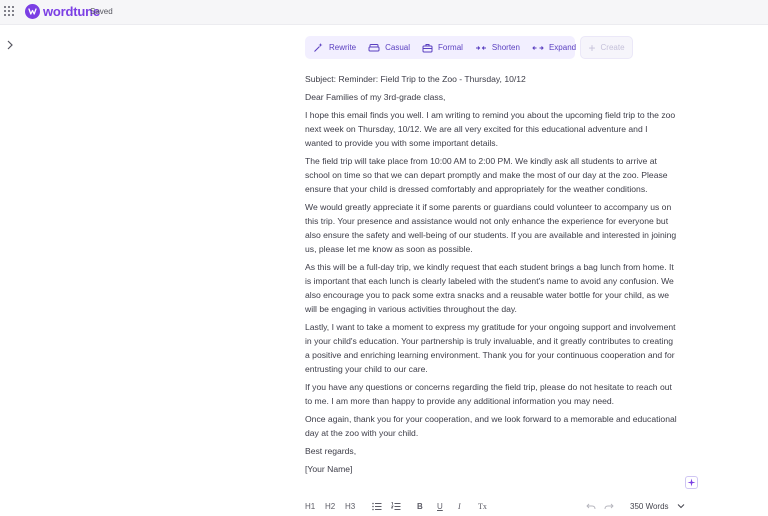 This screenshot has height=516, width=768. I want to click on save-status: Saved, so click(101, 11).